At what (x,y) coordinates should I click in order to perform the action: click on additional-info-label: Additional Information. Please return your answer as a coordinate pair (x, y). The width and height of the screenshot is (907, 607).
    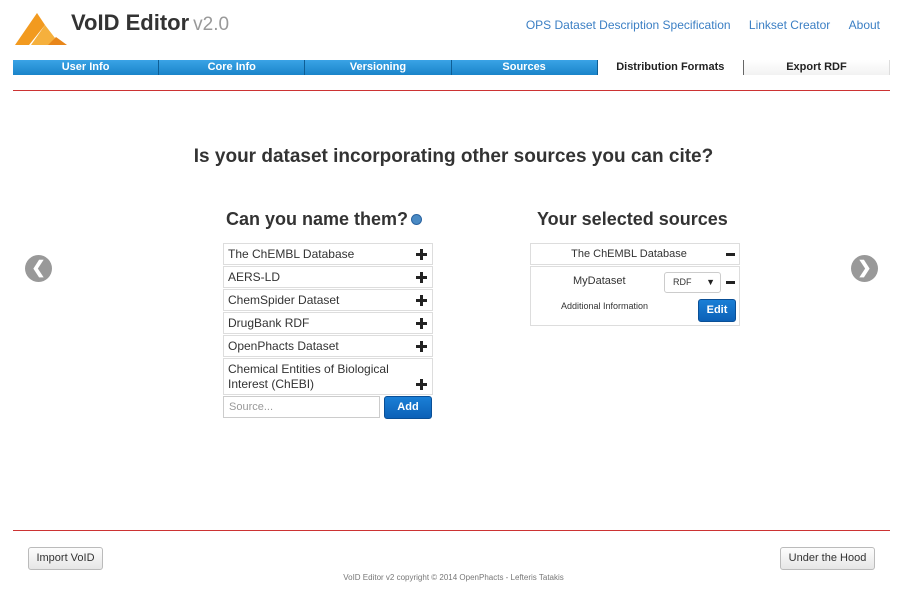
    Looking at the image, I should click on (605, 306).